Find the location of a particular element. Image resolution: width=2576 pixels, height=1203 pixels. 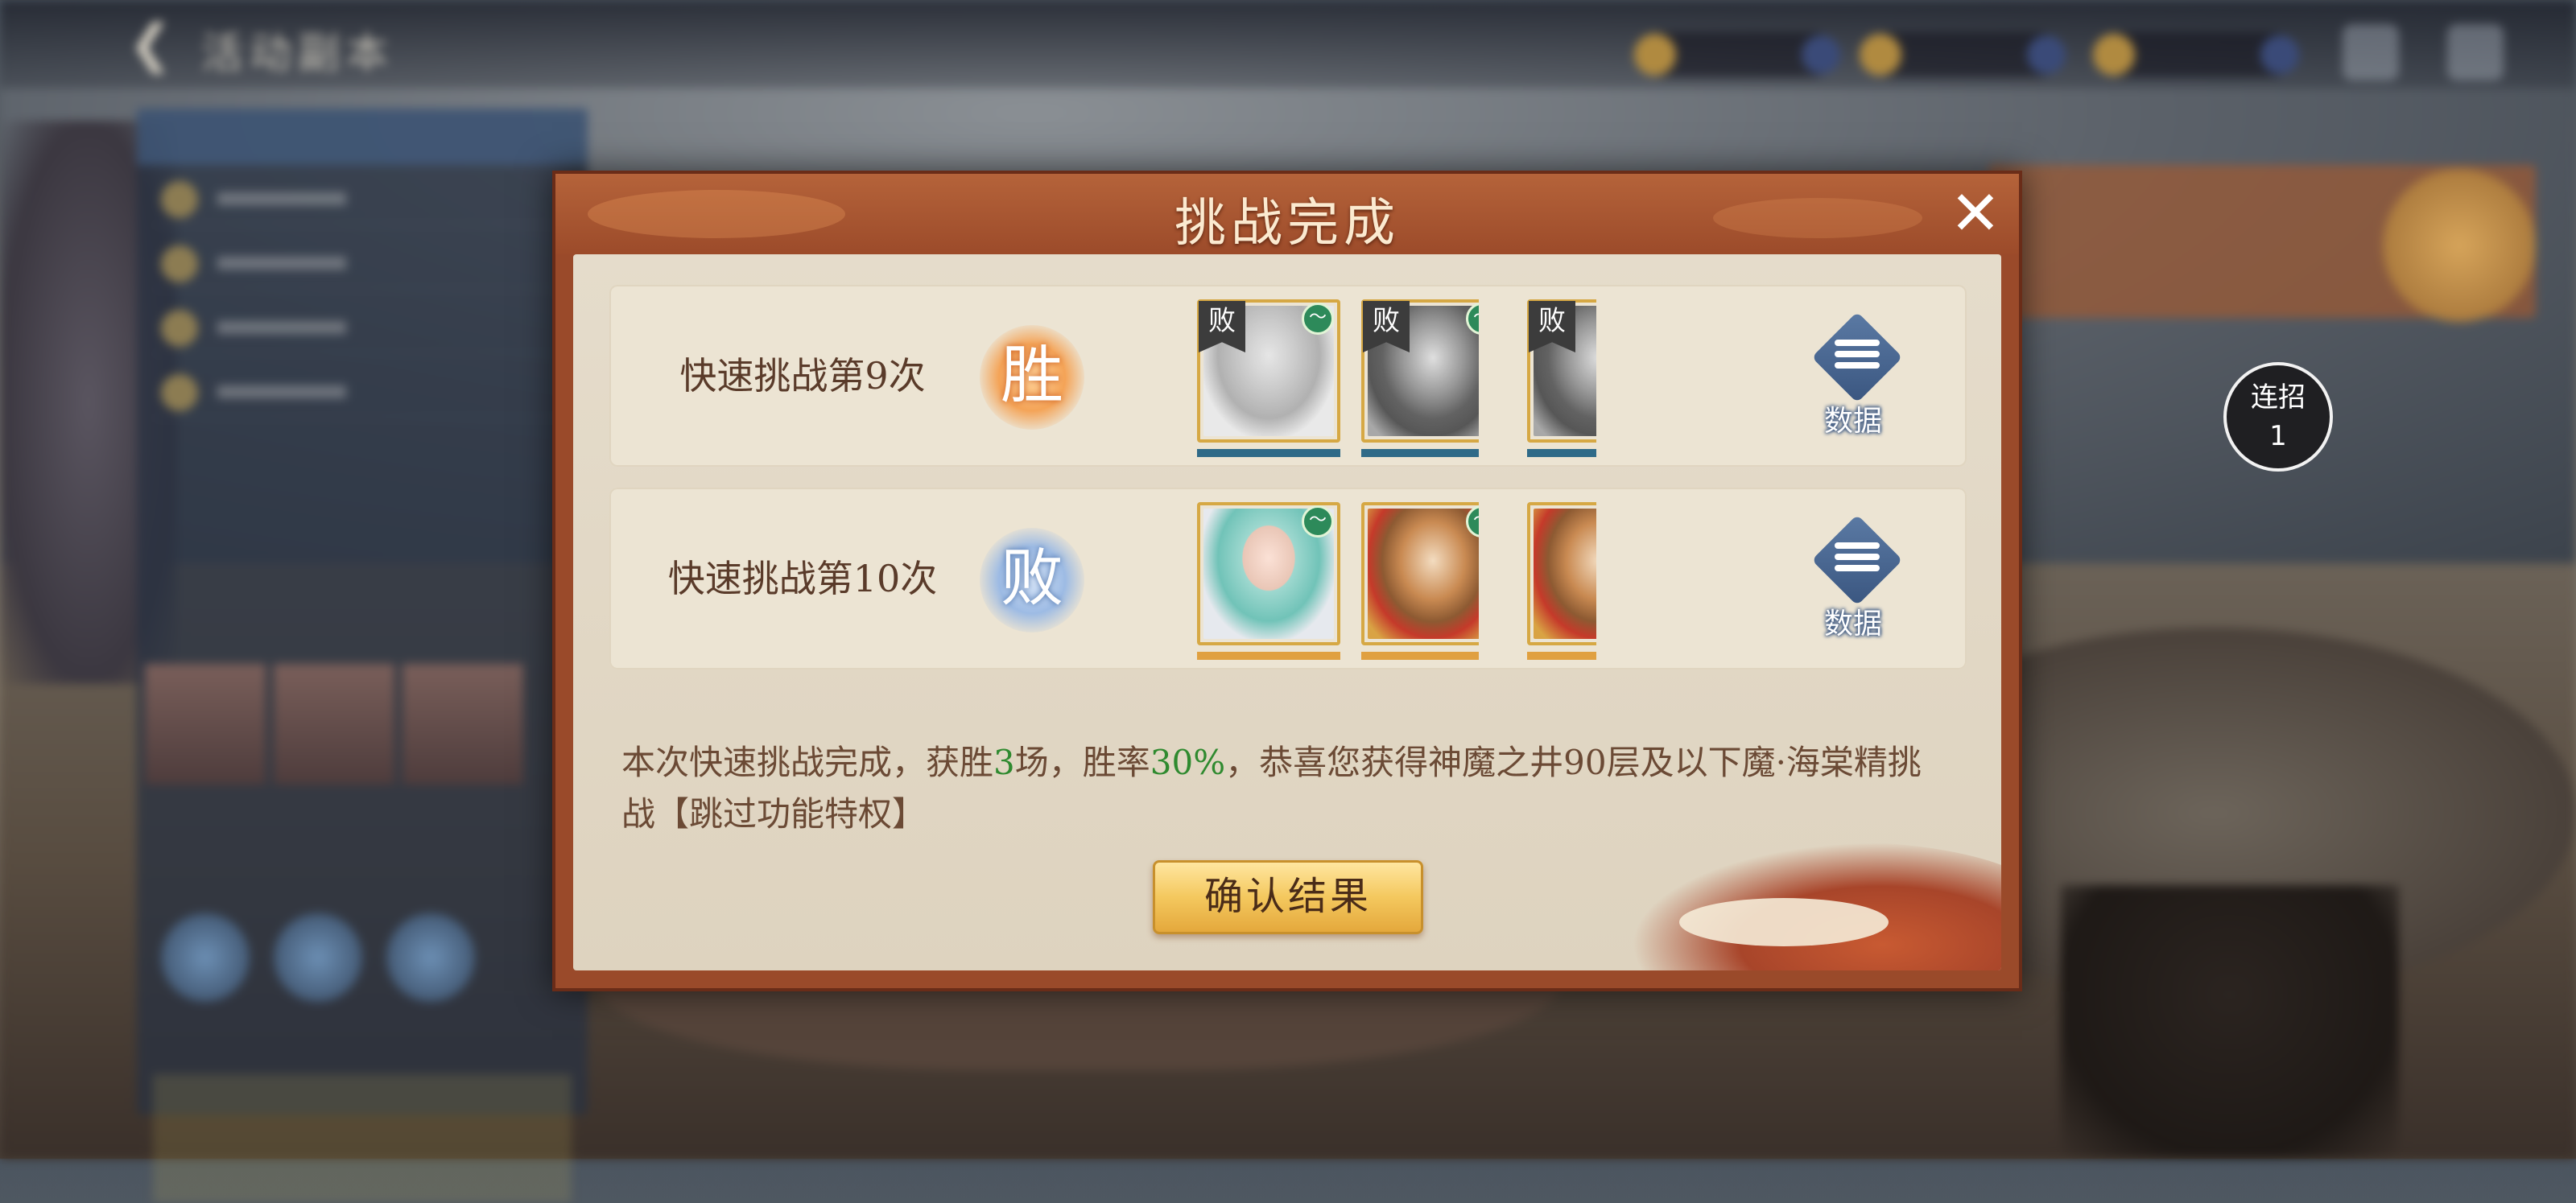

close-icon: ✕ is located at coordinates (1975, 213).